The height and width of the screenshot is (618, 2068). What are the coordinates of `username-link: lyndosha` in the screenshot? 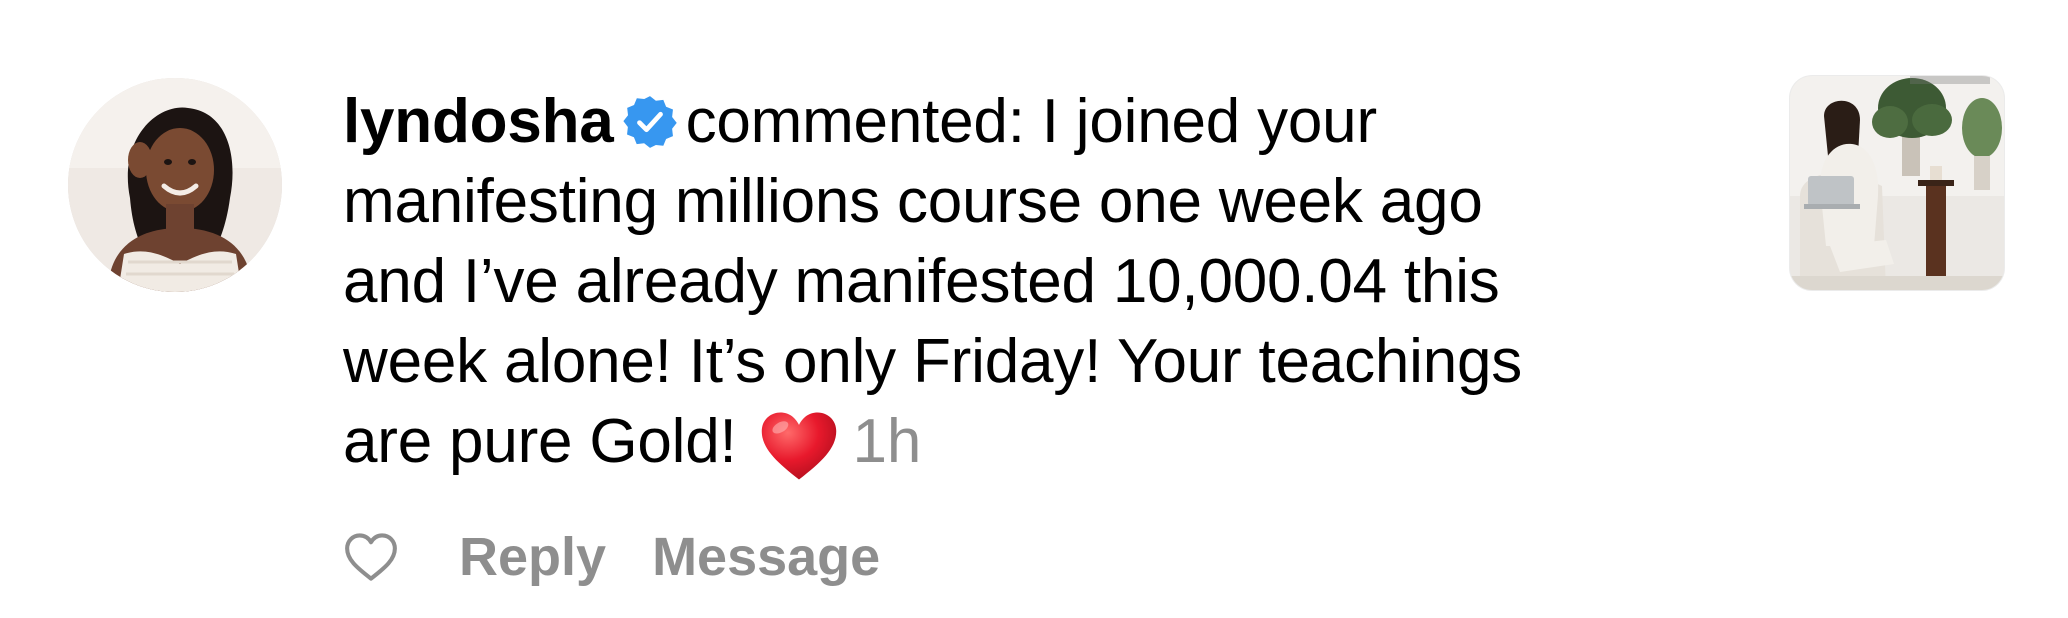 It's located at (478, 121).